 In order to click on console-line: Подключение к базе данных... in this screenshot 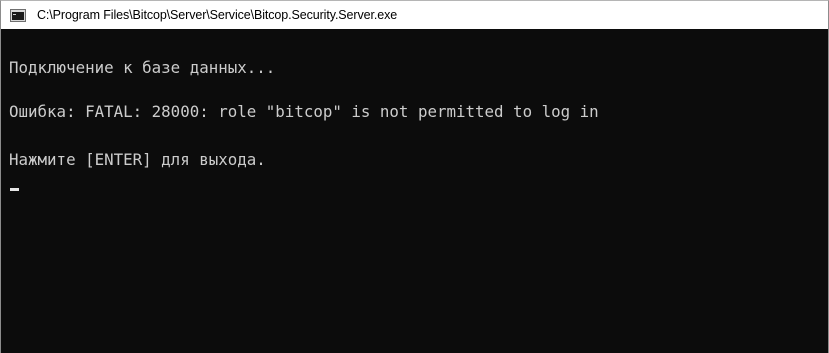, I will do `click(142, 67)`.